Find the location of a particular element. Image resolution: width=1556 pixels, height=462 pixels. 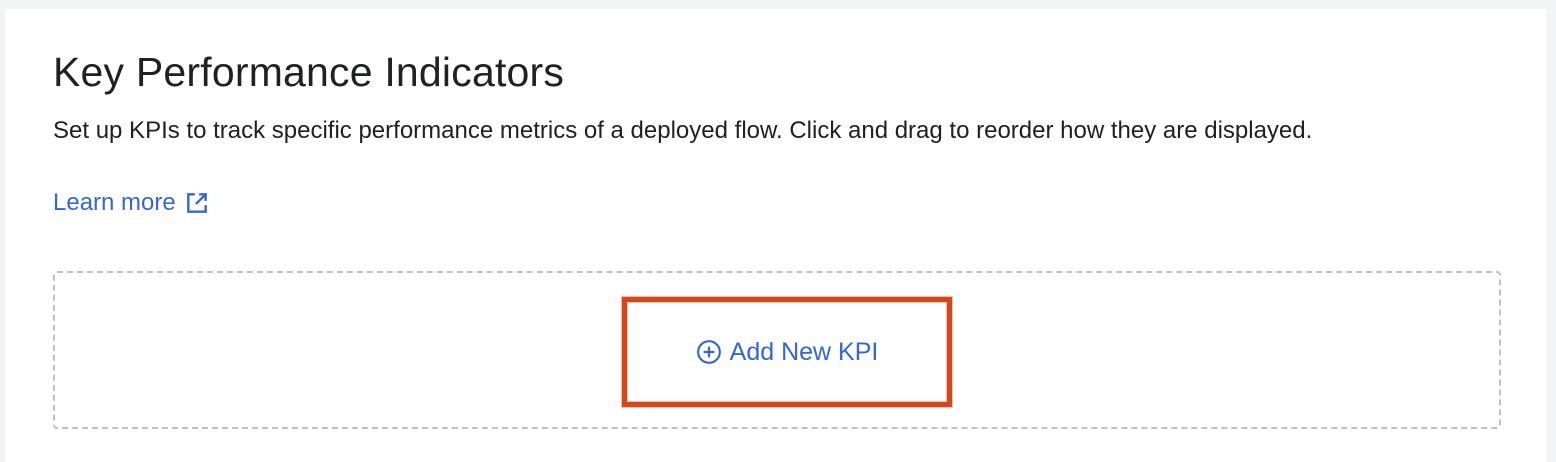

learn-more-label: Learn more is located at coordinates (114, 202).